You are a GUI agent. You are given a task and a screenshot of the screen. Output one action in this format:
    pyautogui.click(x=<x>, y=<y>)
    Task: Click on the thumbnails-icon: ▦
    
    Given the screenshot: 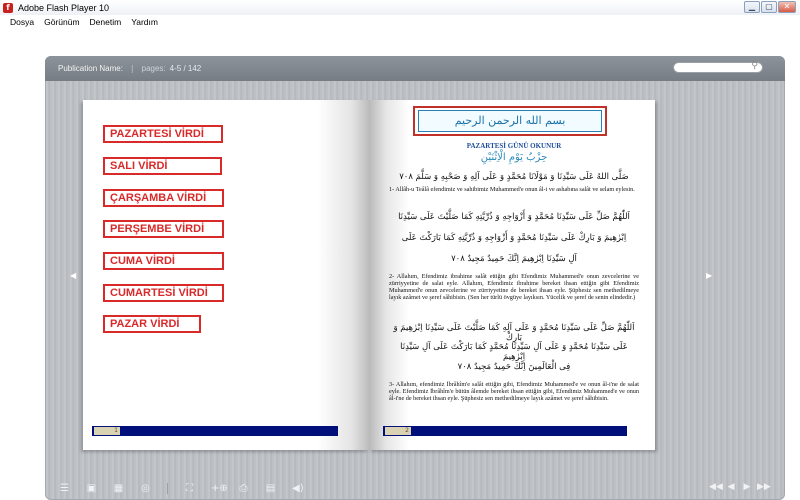 What is the action you would take?
    pyautogui.click(x=118, y=488)
    